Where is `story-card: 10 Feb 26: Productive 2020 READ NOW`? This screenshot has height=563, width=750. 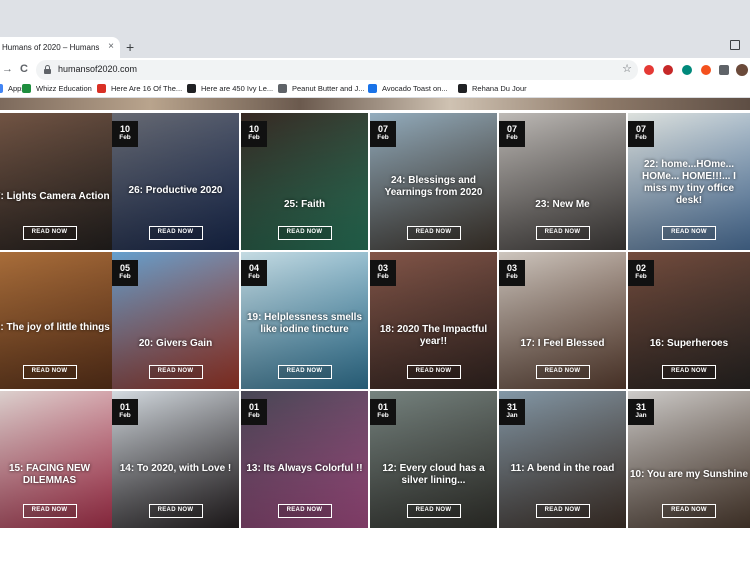 story-card: 10 Feb 26: Productive 2020 READ NOW is located at coordinates (175, 181).